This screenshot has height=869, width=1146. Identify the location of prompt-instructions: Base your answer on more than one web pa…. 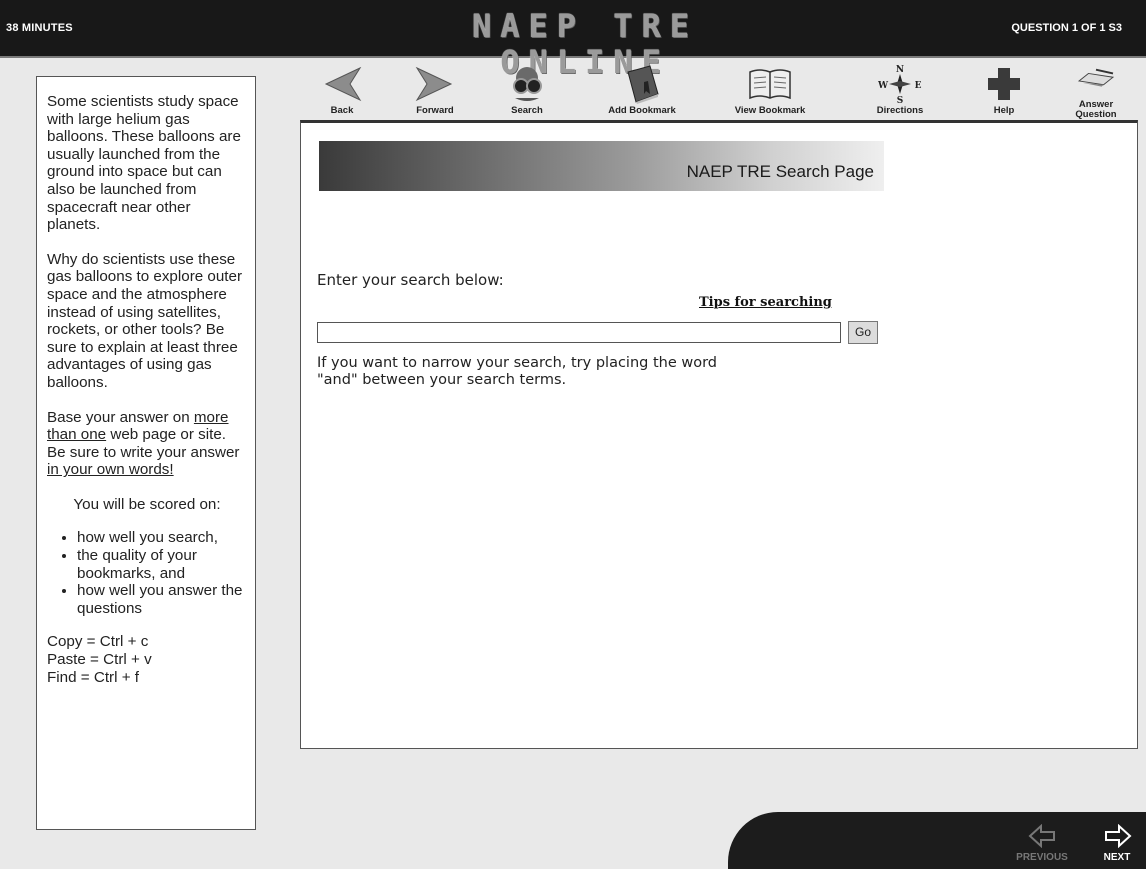
(143, 443).